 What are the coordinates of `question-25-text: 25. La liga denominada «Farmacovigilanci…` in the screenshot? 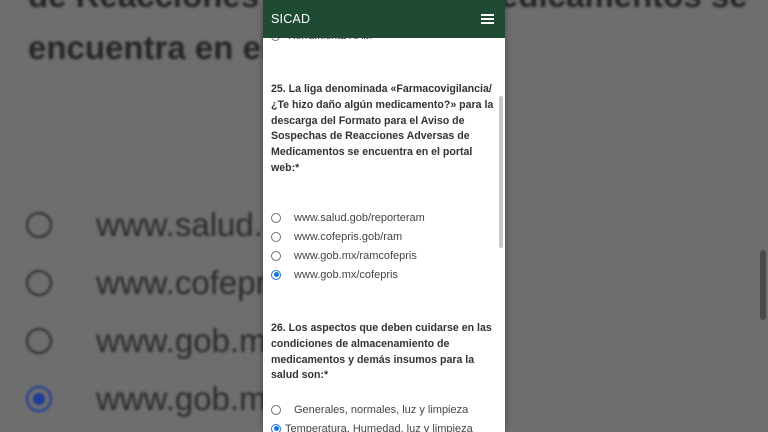 It's located at (382, 128).